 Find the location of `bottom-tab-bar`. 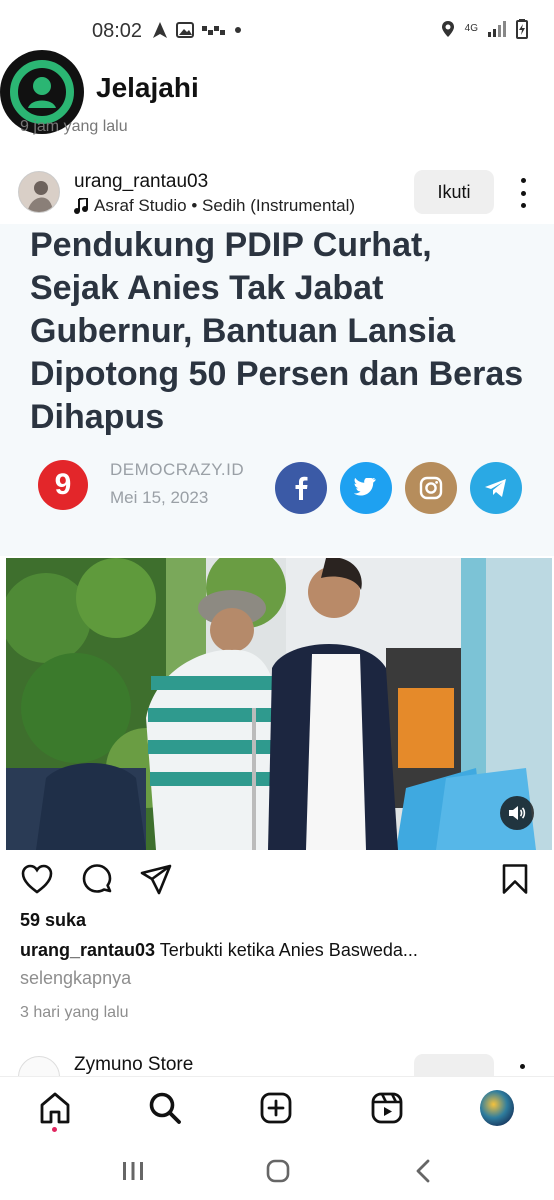

bottom-tab-bar is located at coordinates (277, 1107).